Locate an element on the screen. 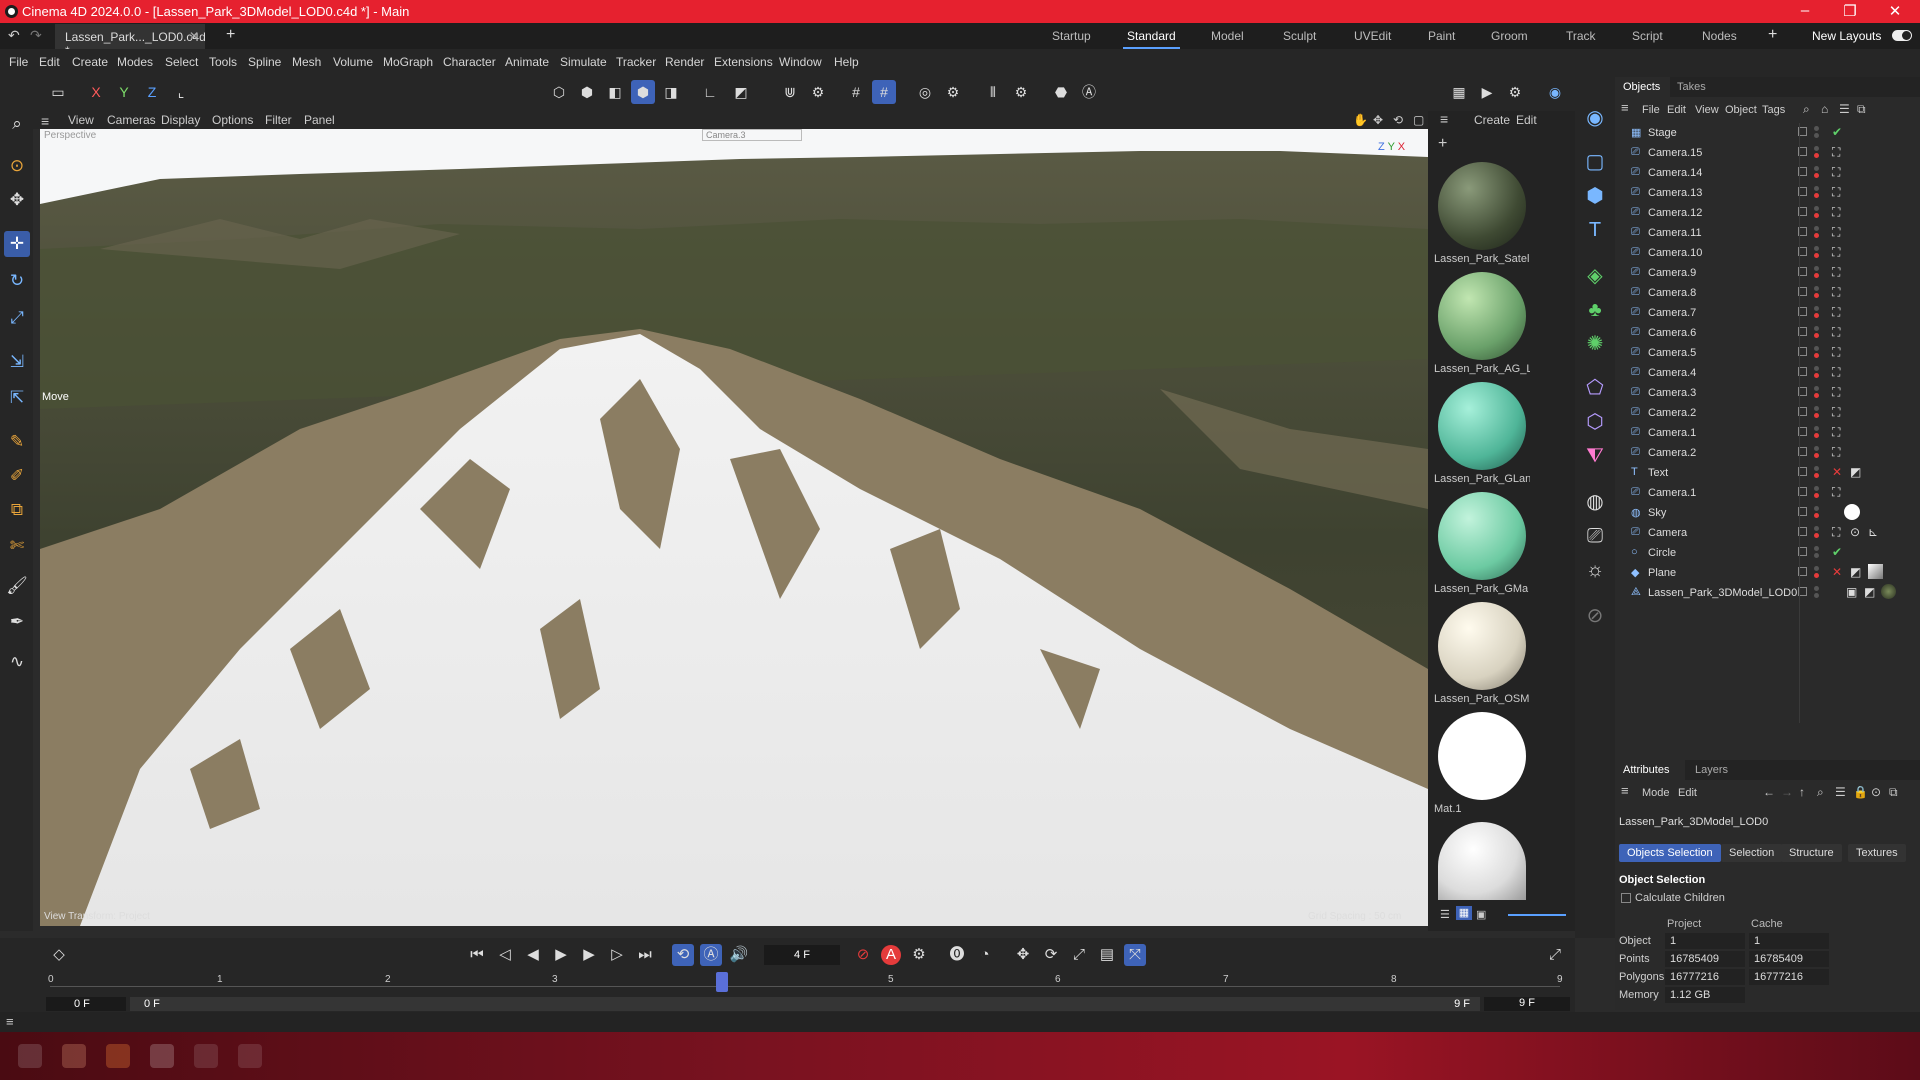 This screenshot has height=1080, width=1920. layout-tab-model: Model is located at coordinates (1227, 36).